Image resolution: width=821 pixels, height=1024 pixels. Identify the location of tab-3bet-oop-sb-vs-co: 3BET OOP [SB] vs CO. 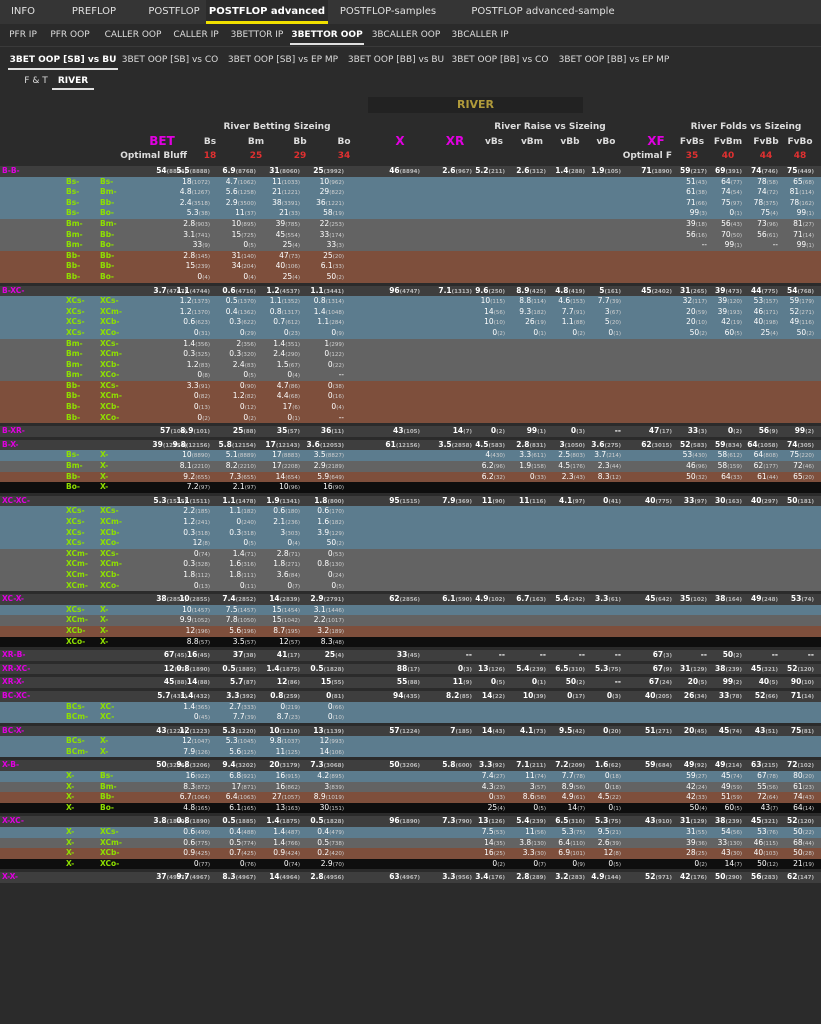
(170, 60).